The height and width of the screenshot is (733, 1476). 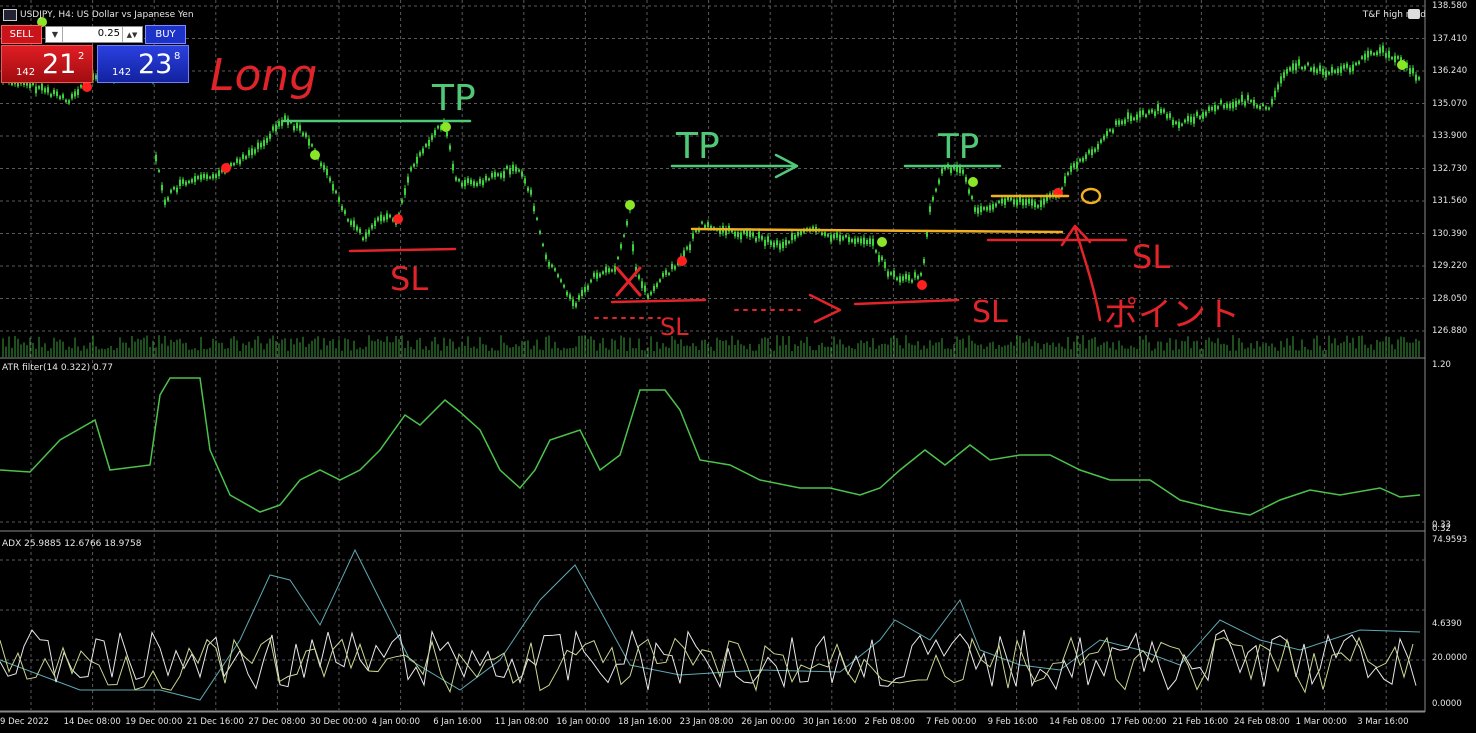 What do you see at coordinates (59, 64) in the screenshot?
I see `sell-price-big: 21` at bounding box center [59, 64].